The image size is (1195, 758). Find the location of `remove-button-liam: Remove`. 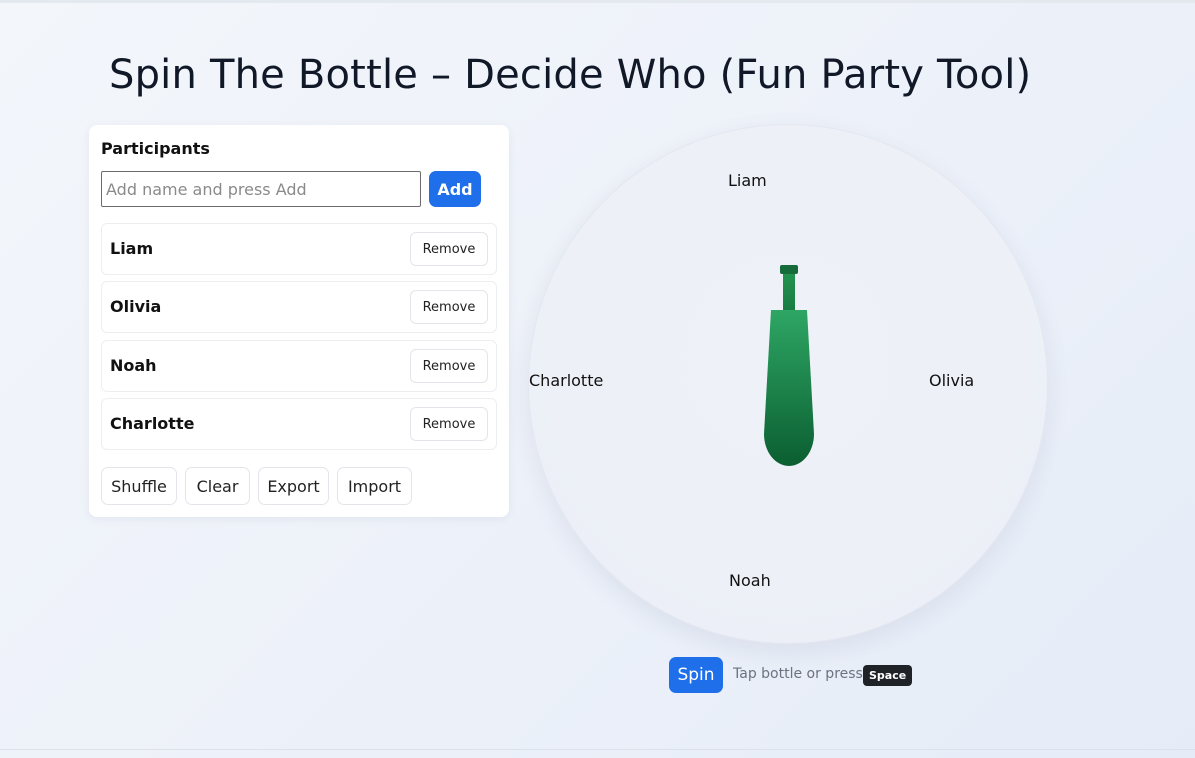

remove-button-liam: Remove is located at coordinates (449, 249).